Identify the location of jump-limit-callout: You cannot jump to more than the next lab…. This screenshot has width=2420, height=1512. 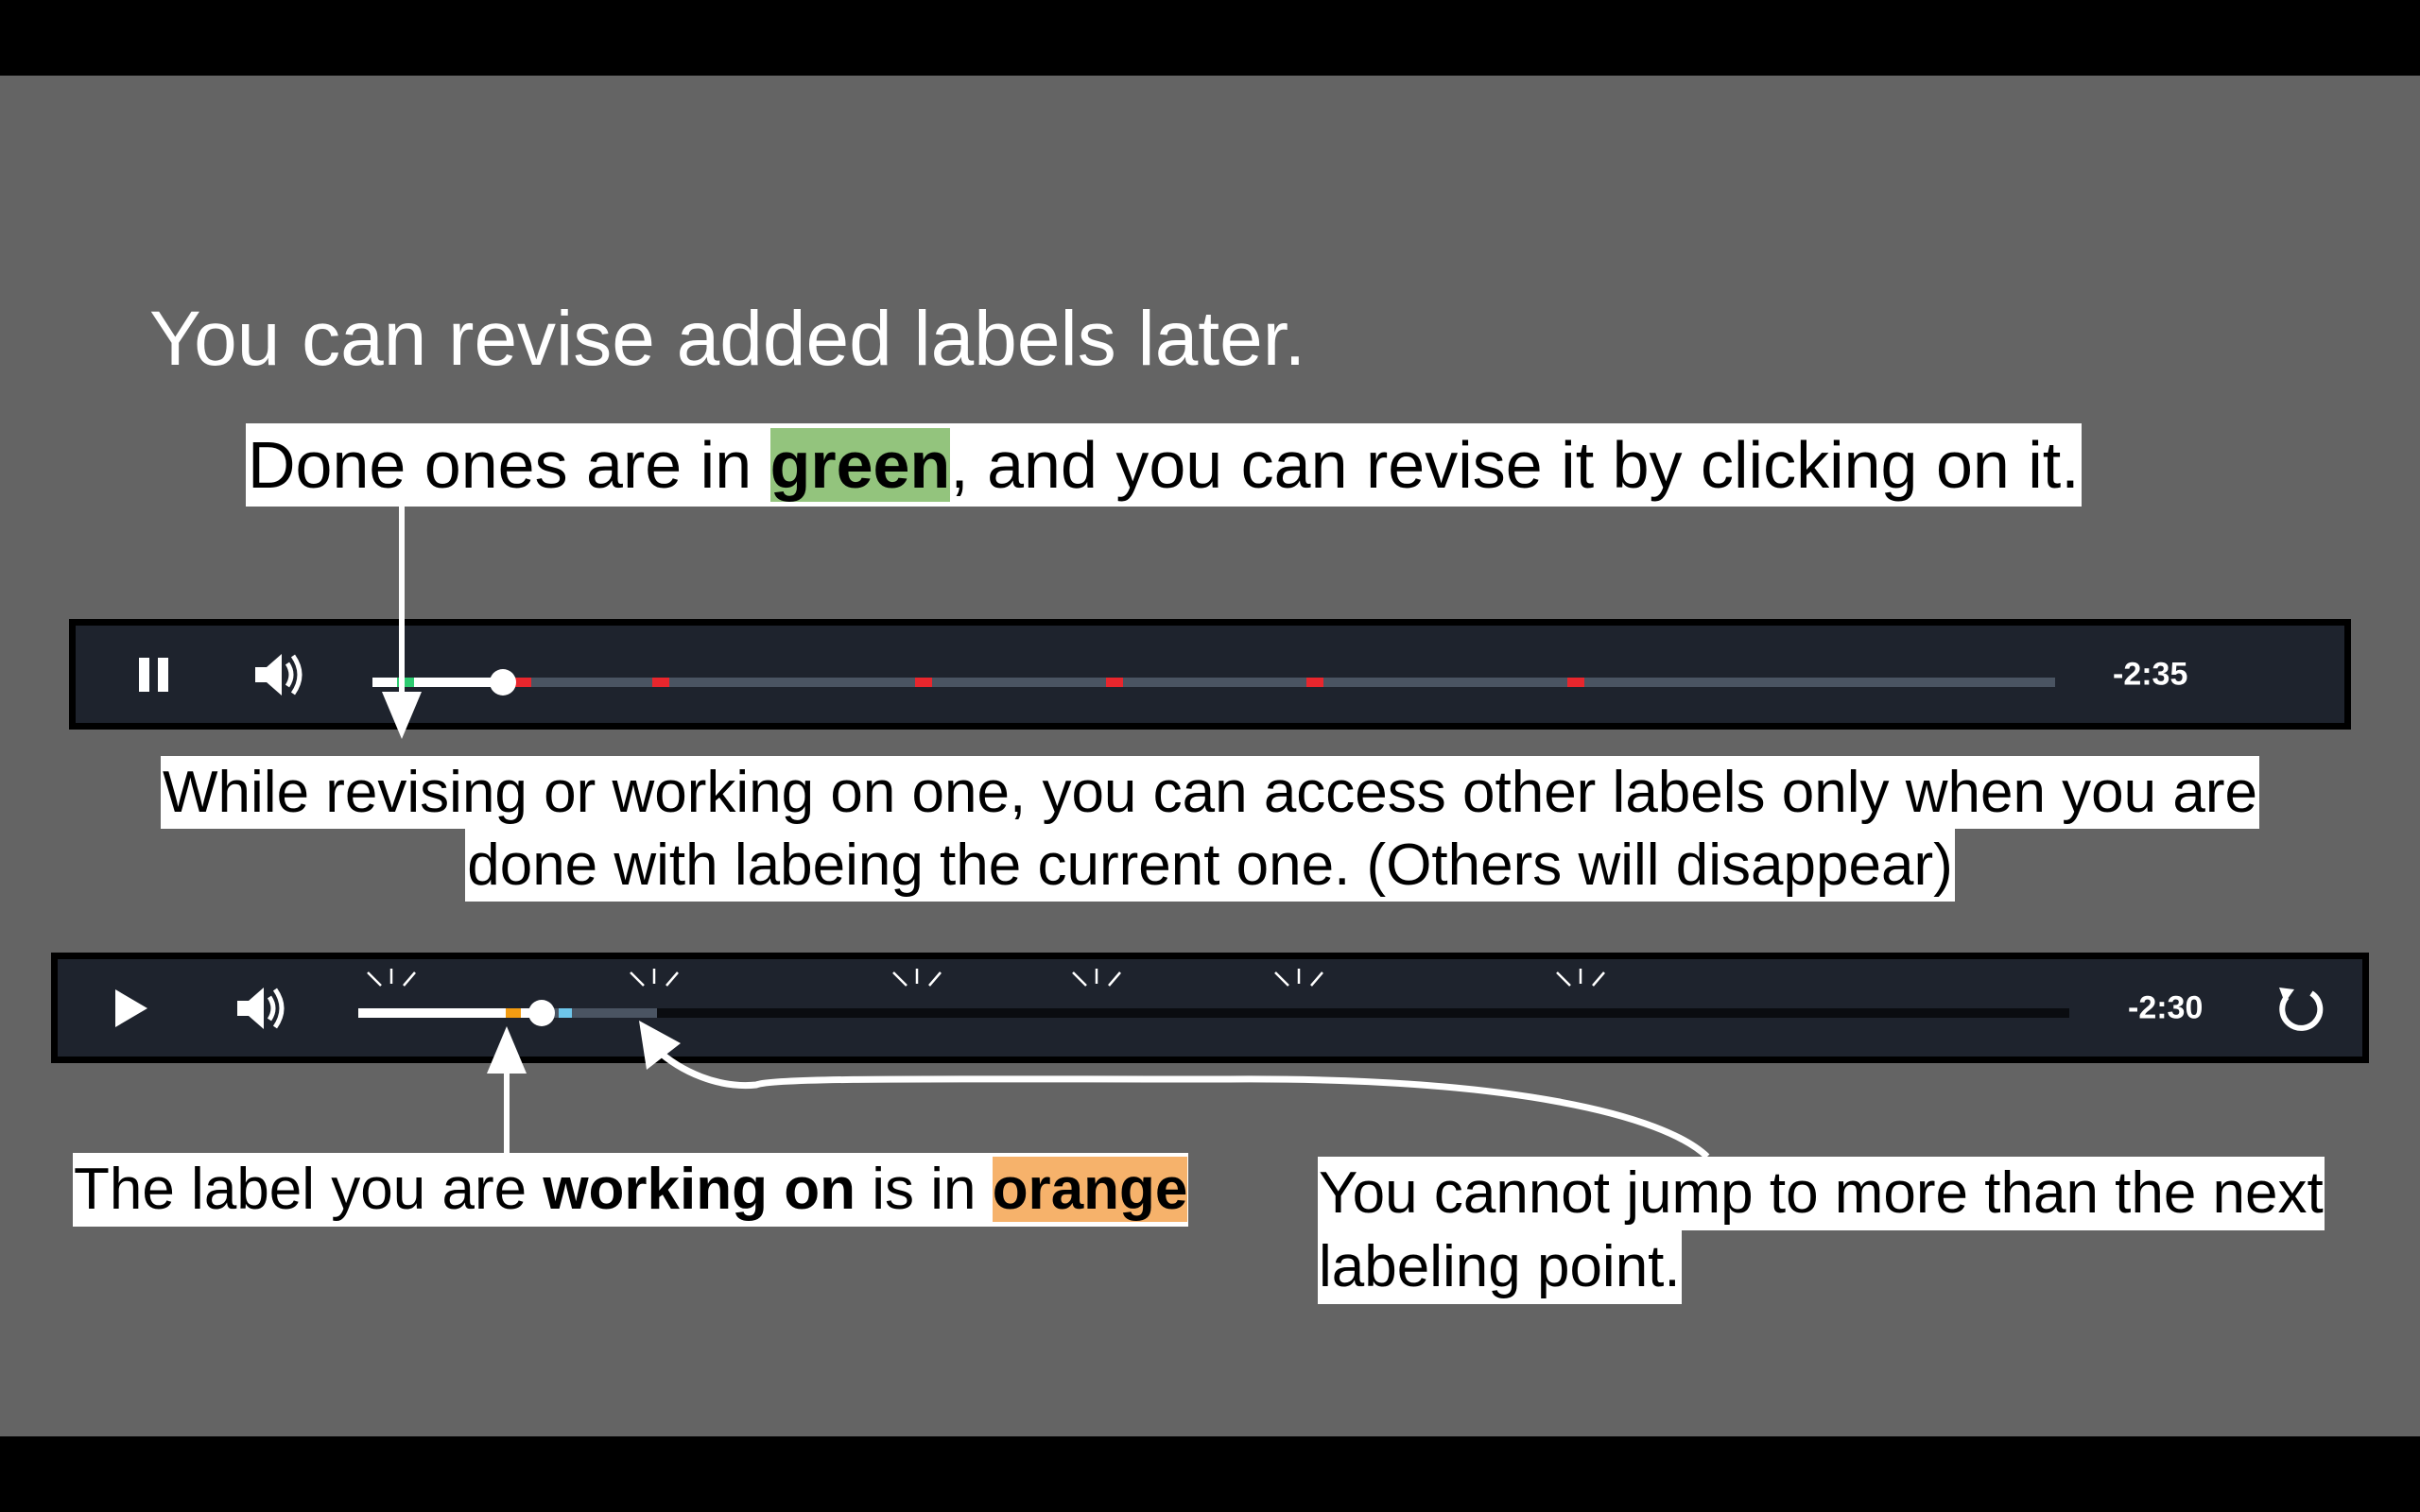
(1822, 1230).